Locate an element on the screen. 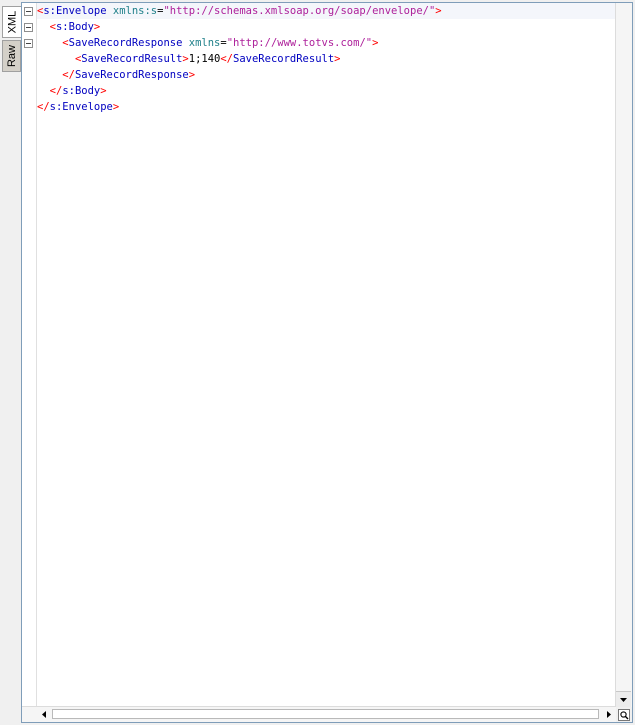  horizontal-scroll-thumb is located at coordinates (325, 714).